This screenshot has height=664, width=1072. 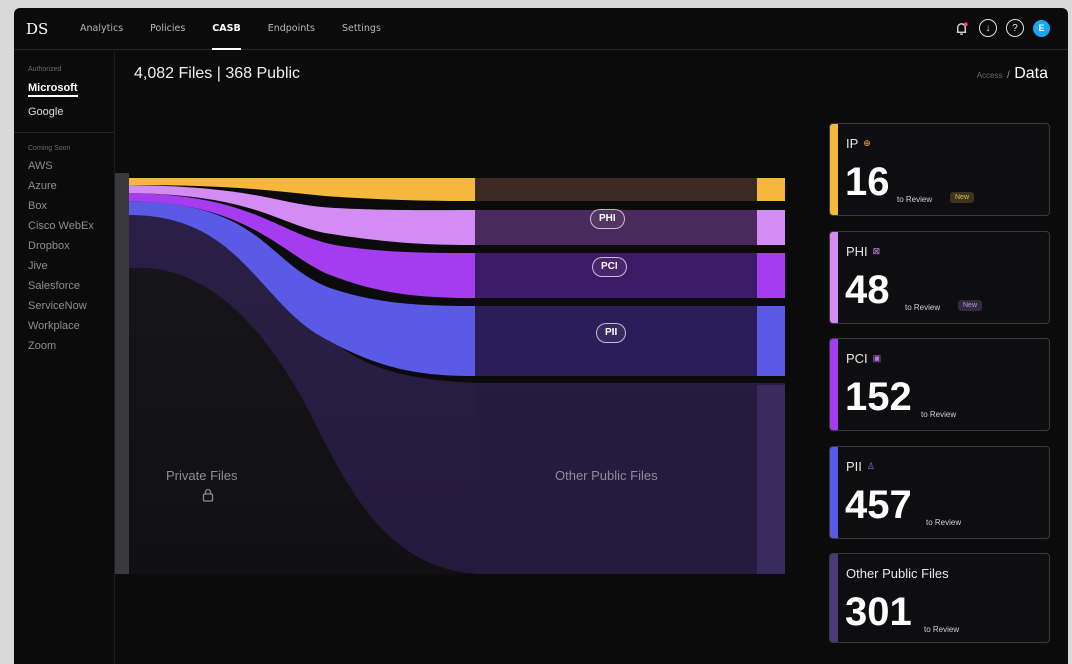 I want to click on phi-pill: PHI, so click(x=607, y=219).